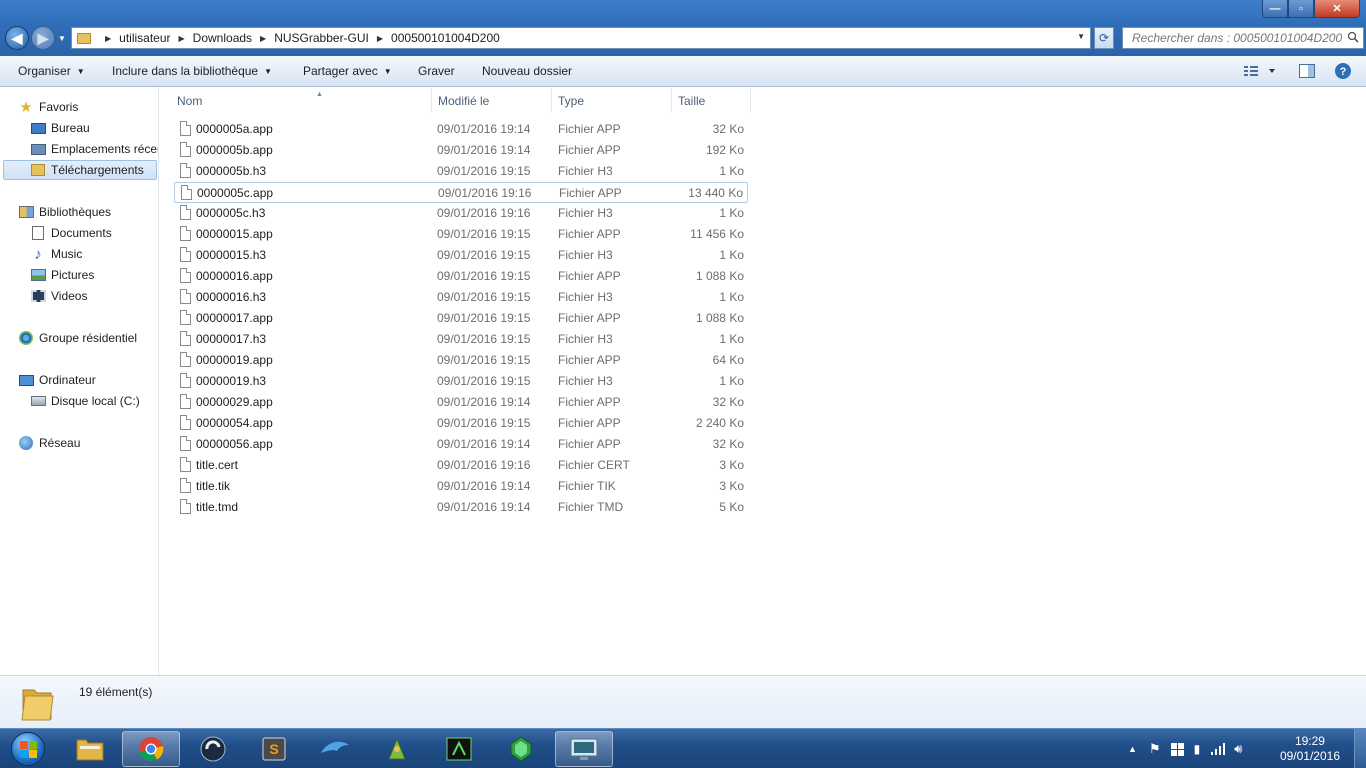 The width and height of the screenshot is (1366, 768). I want to click on sidebar-item-videos: Videos, so click(58, 296).